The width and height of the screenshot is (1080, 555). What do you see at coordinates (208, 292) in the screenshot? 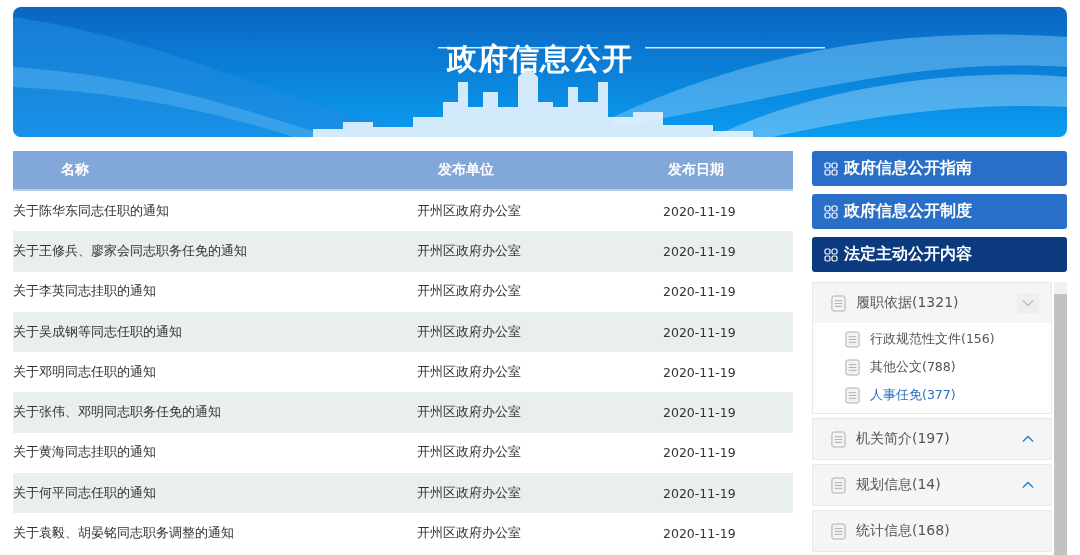
I see `notice-link: 关于李英同志挂职的通知` at bounding box center [208, 292].